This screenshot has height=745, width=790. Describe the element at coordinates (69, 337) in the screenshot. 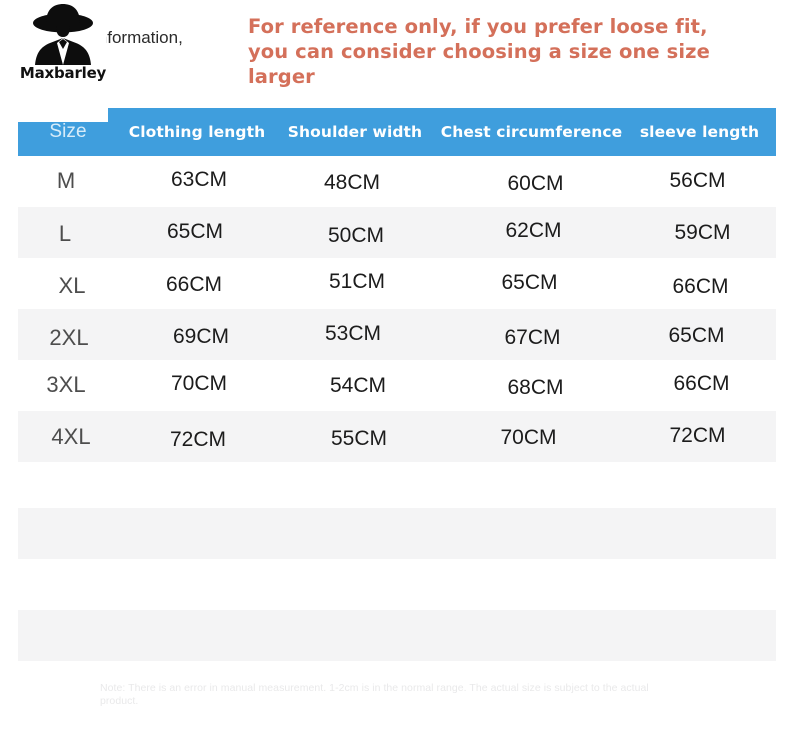

I see `cell-size: 2XL` at that location.